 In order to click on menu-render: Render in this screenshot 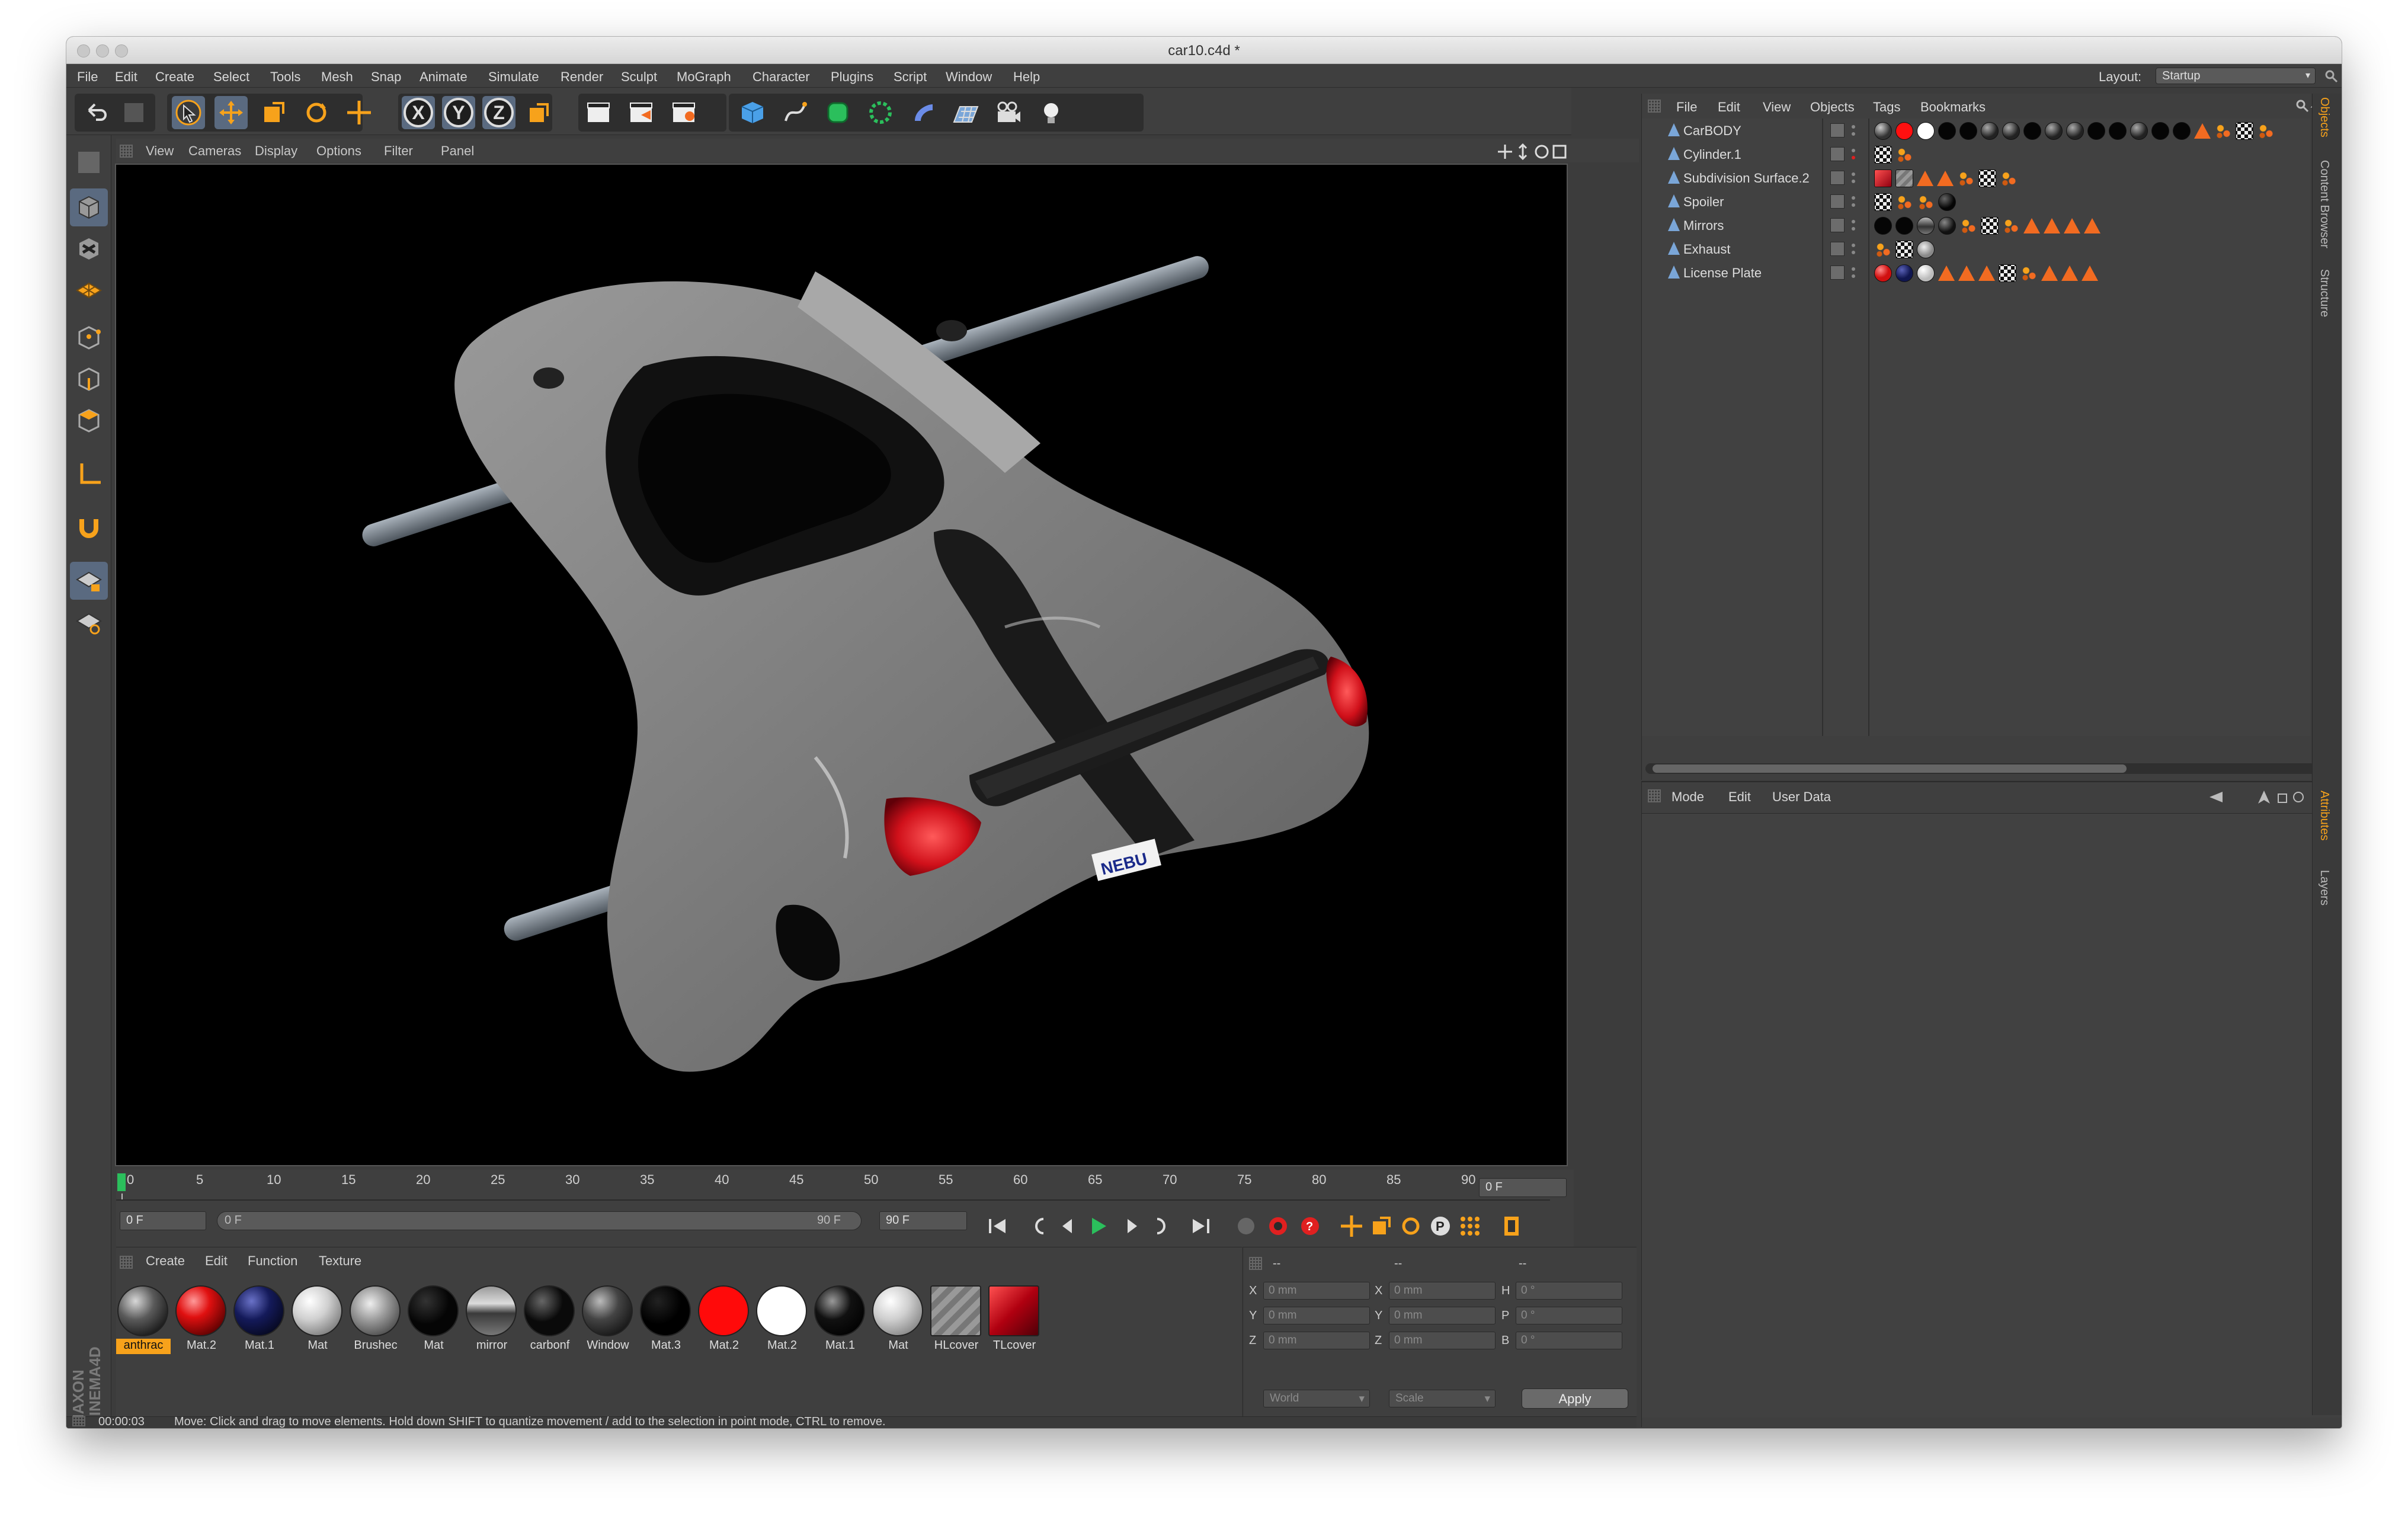, I will do `click(582, 77)`.